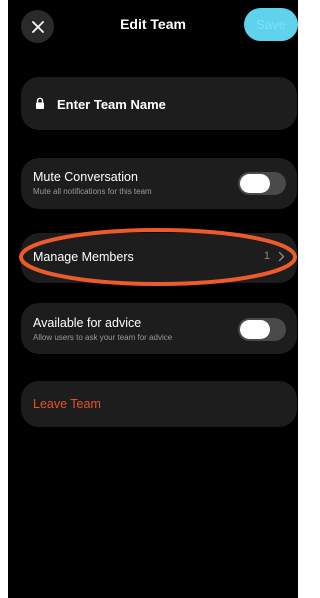  I want to click on manage-members-row: Manage Members 1, so click(159, 258).